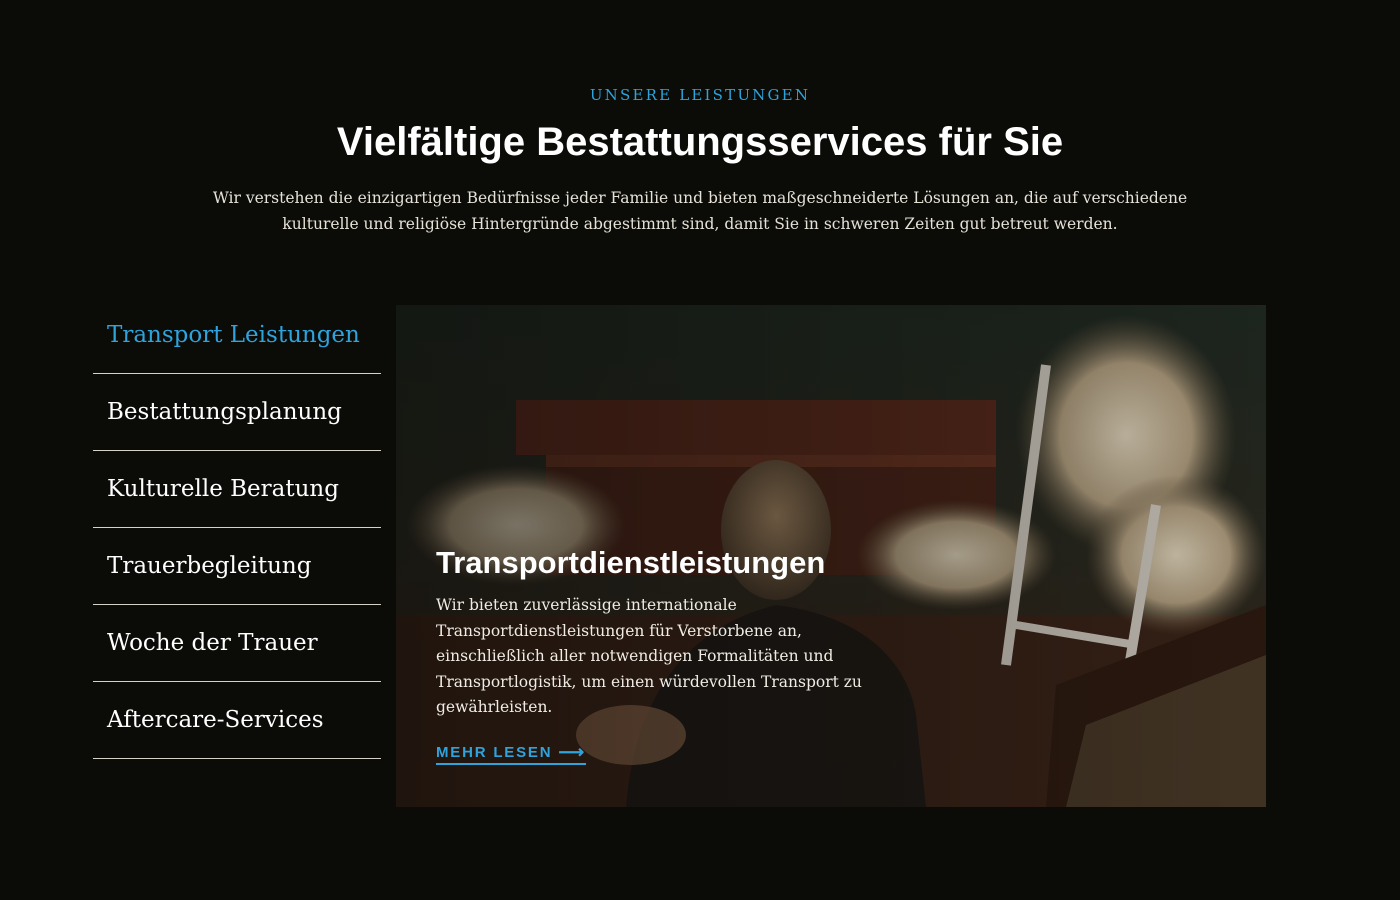 The width and height of the screenshot is (1400, 900). I want to click on read-more-link: MEHR LESEN ⟶, so click(511, 754).